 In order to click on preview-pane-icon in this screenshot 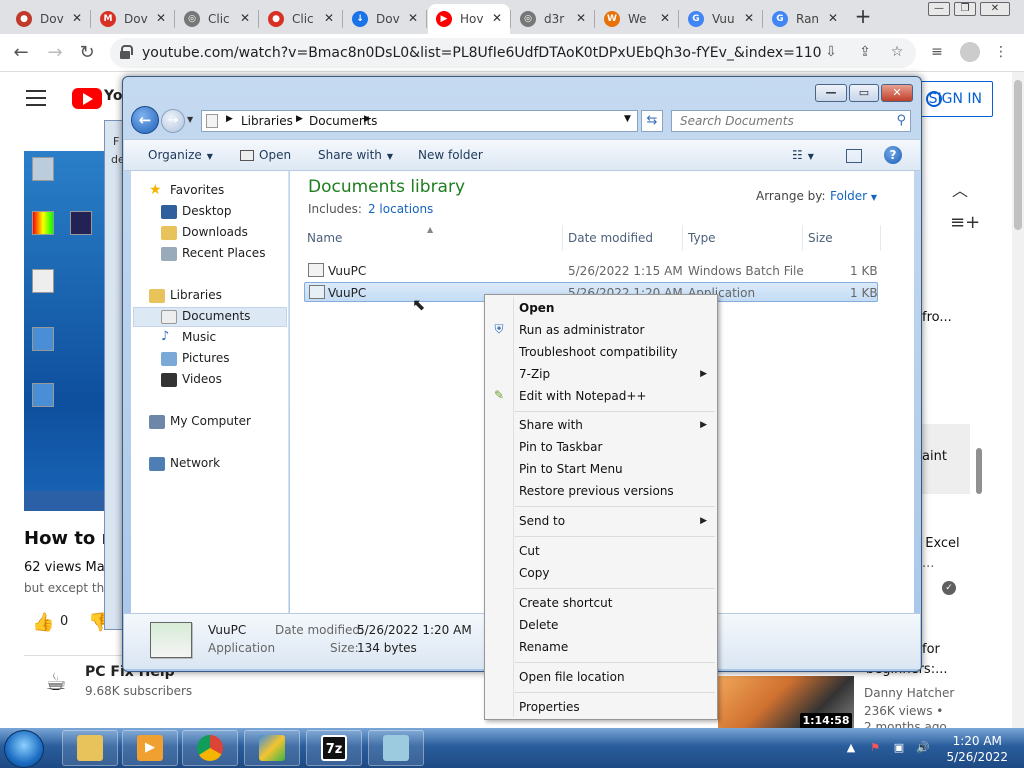, I will do `click(854, 156)`.